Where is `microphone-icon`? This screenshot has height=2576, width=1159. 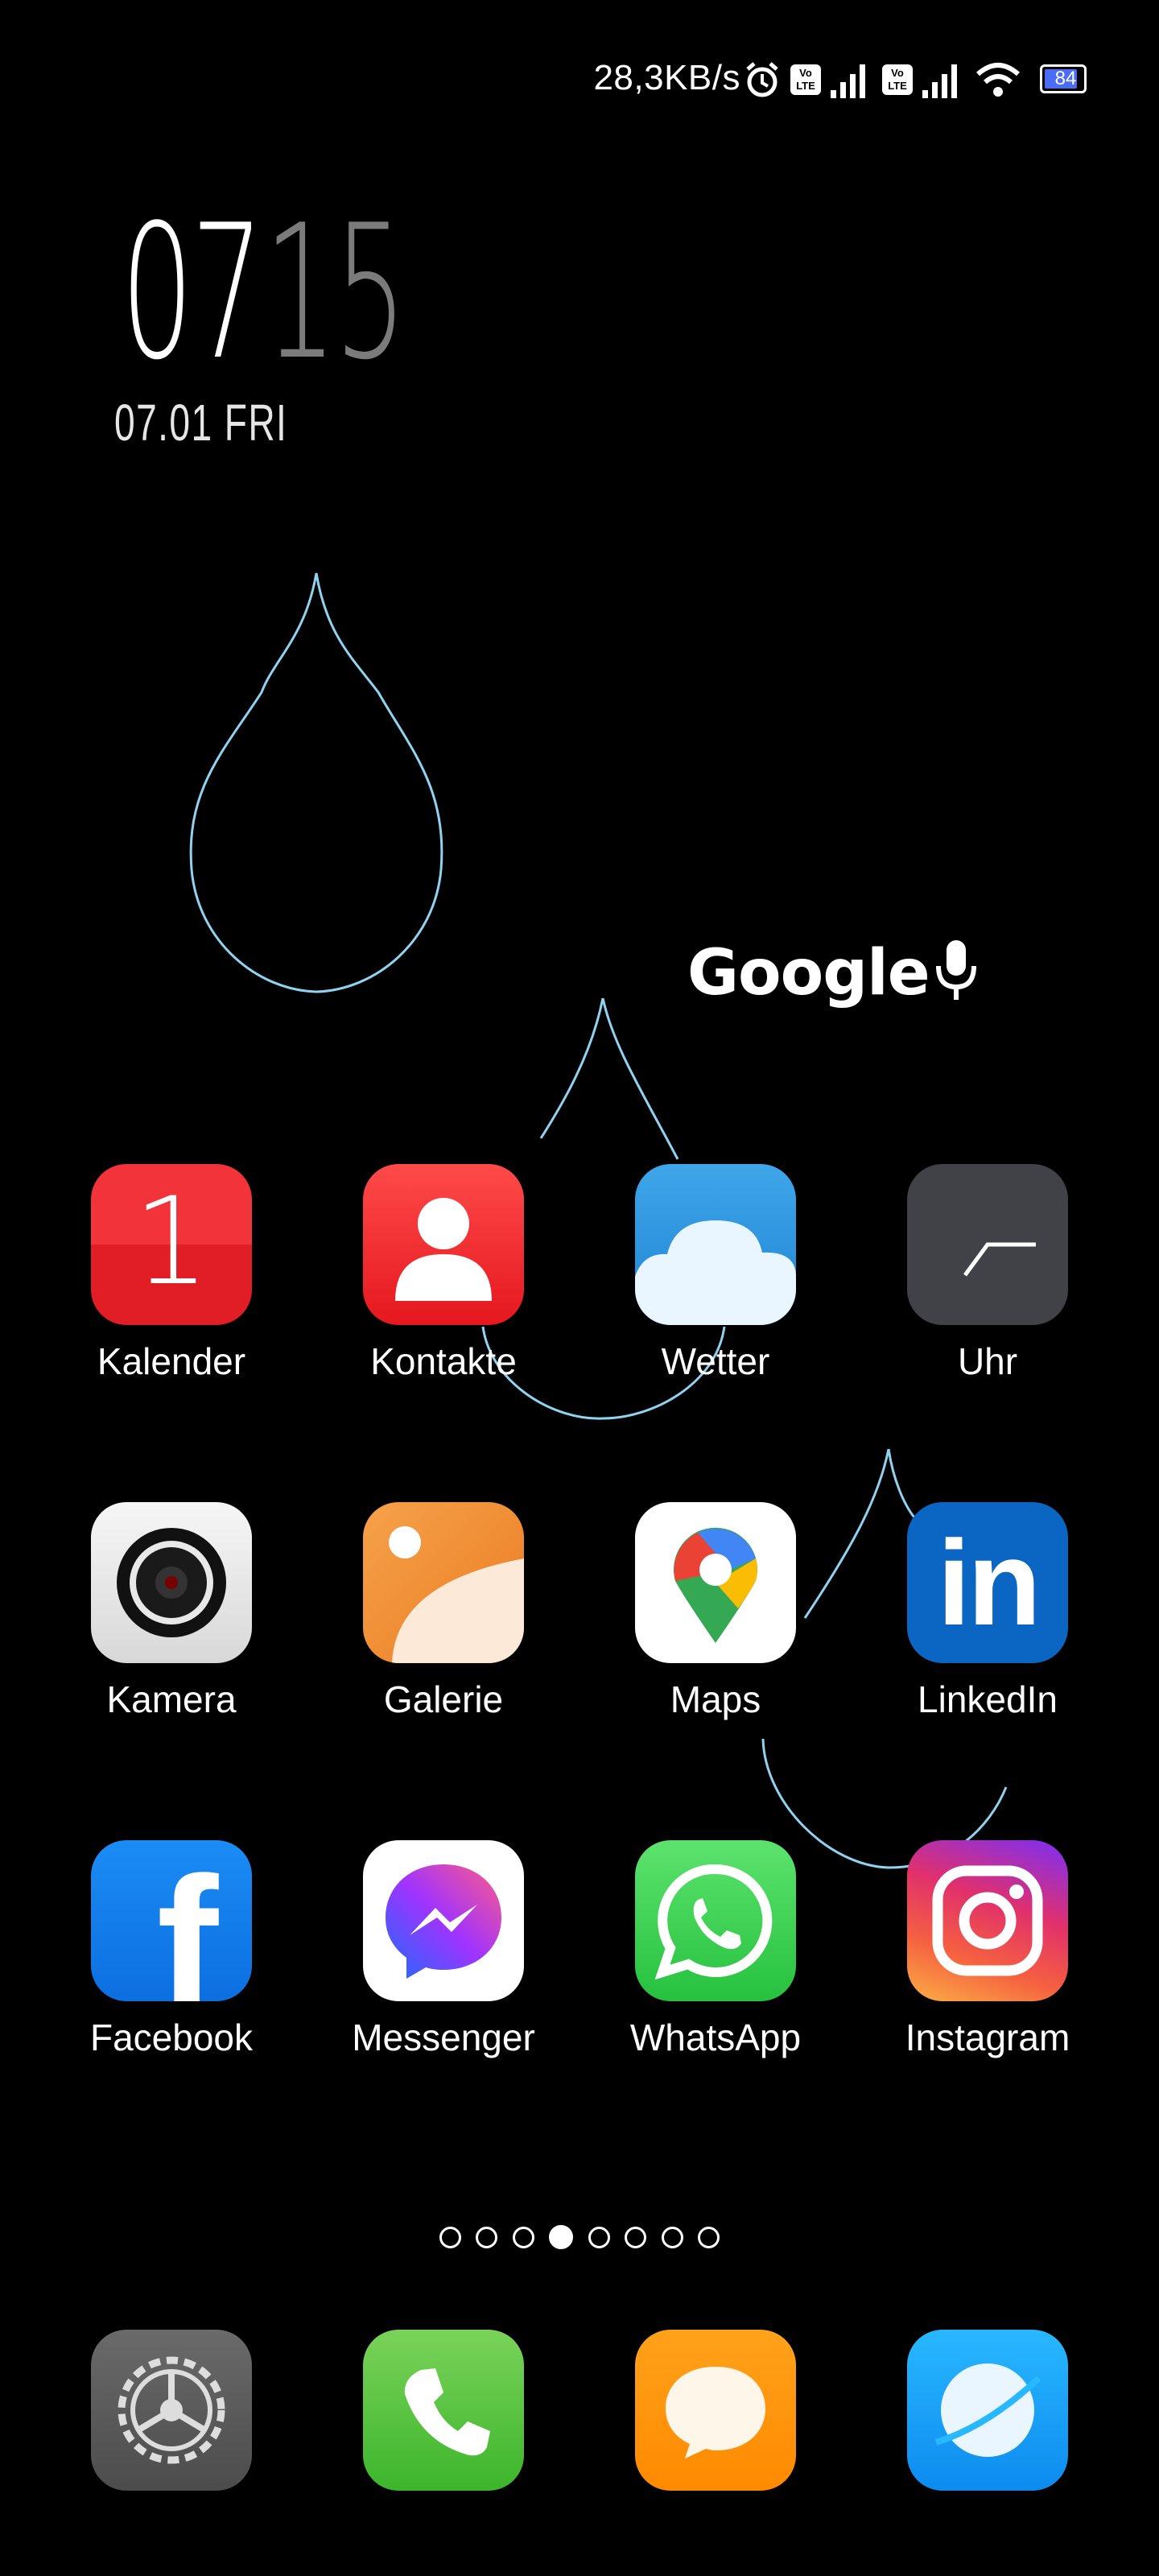 microphone-icon is located at coordinates (956, 971).